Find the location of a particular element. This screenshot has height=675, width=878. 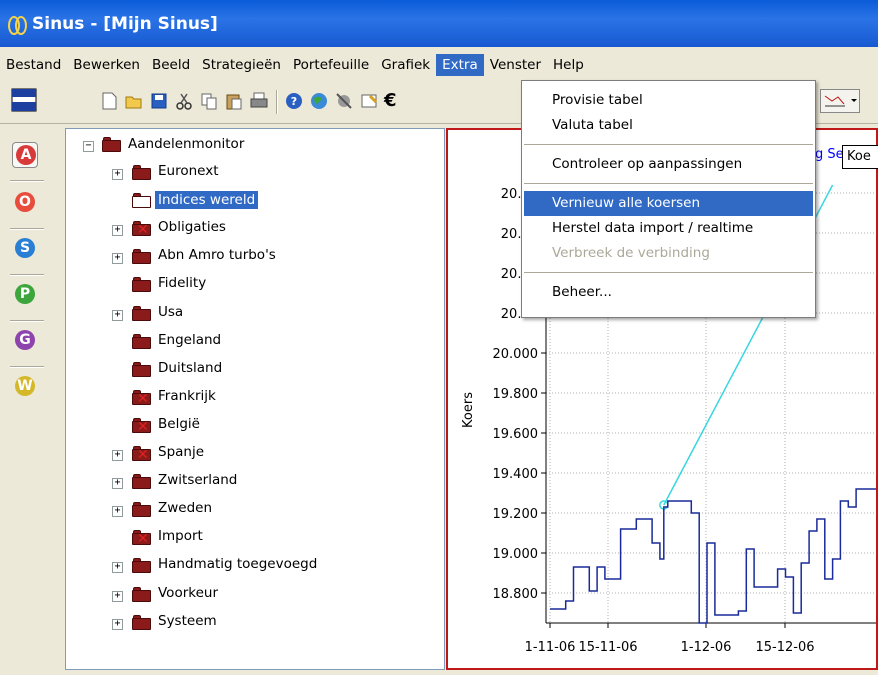

menu-item-verbreek-de-verbinding: Verbreek de verbinding is located at coordinates (631, 253).